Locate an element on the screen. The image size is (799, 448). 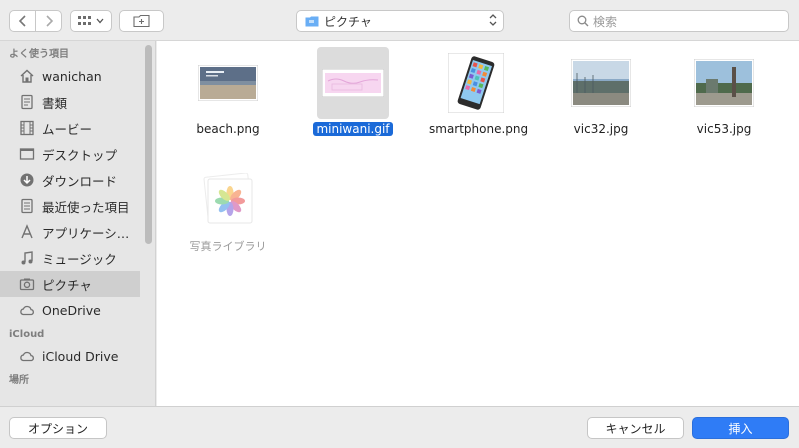
new-folder-icon is located at coordinates (141, 21).